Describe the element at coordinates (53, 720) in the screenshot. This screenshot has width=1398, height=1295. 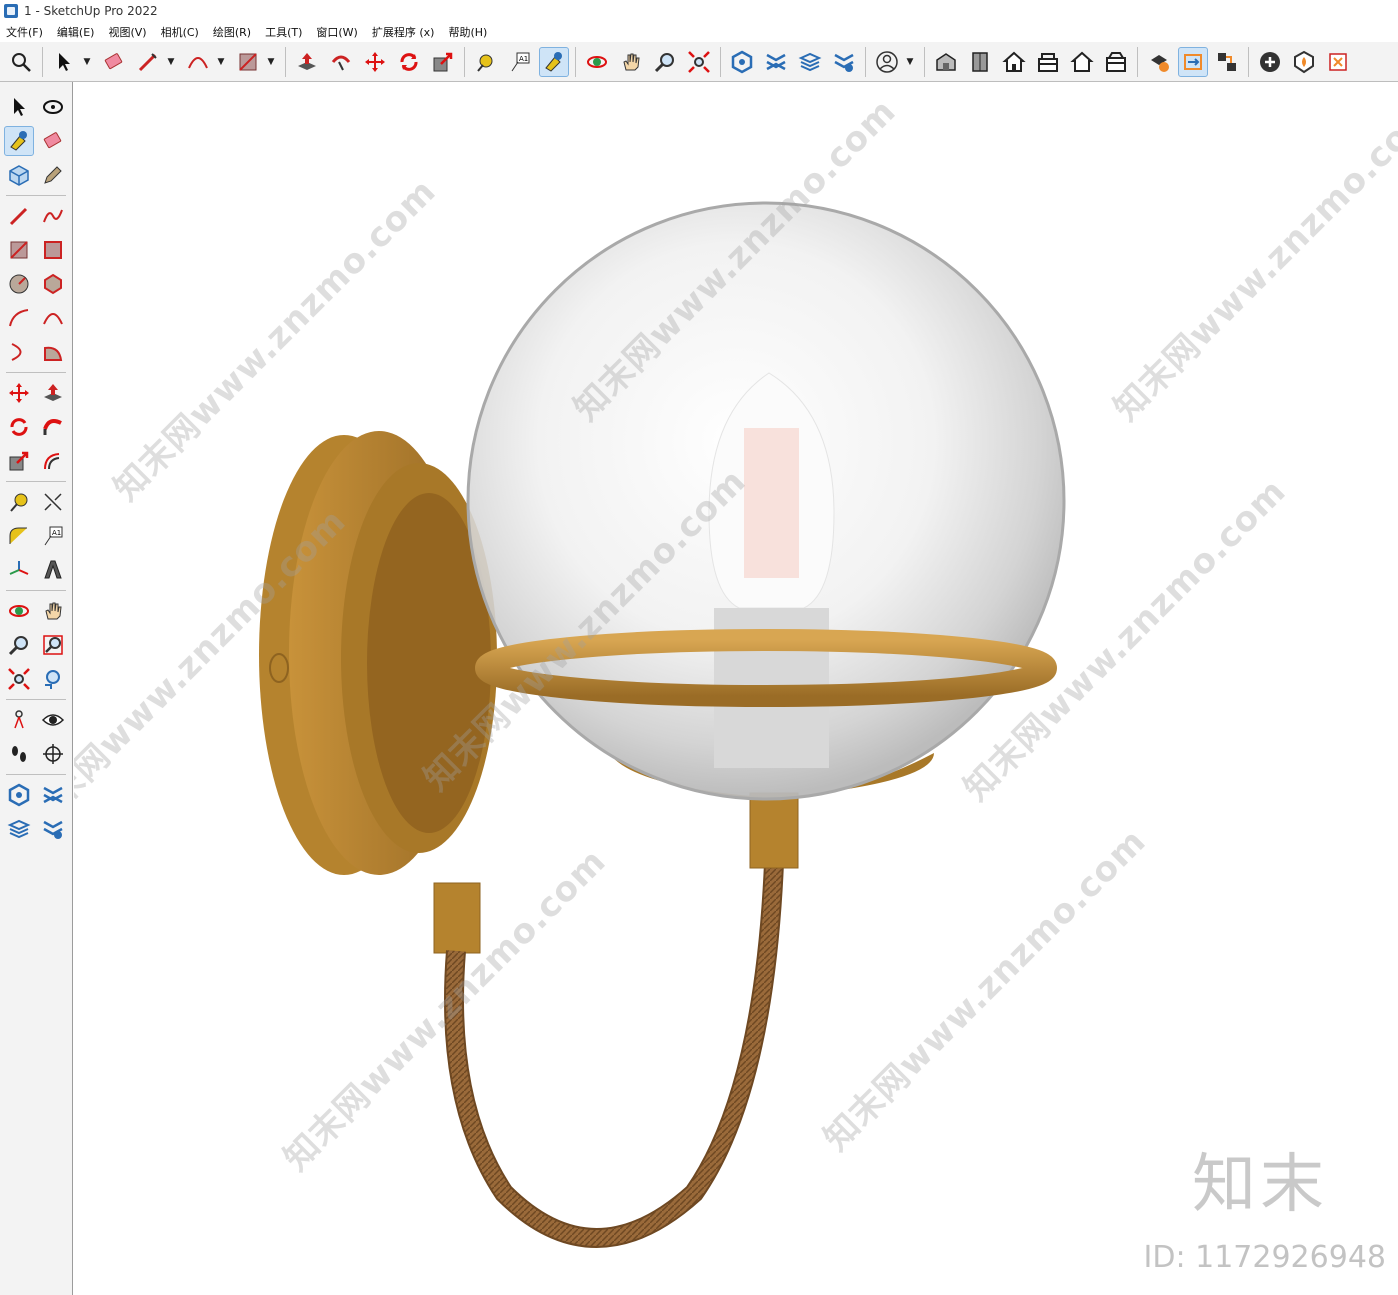
I see `look-around-icon` at that location.